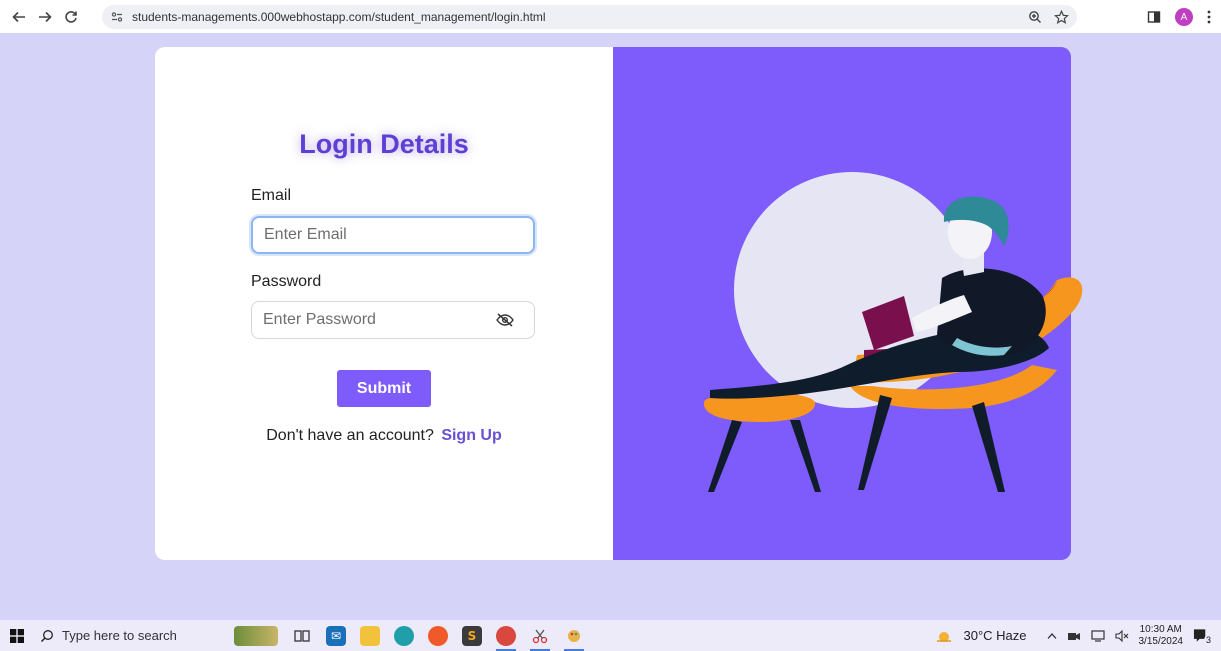  What do you see at coordinates (393, 235) in the screenshot?
I see `email-field` at bounding box center [393, 235].